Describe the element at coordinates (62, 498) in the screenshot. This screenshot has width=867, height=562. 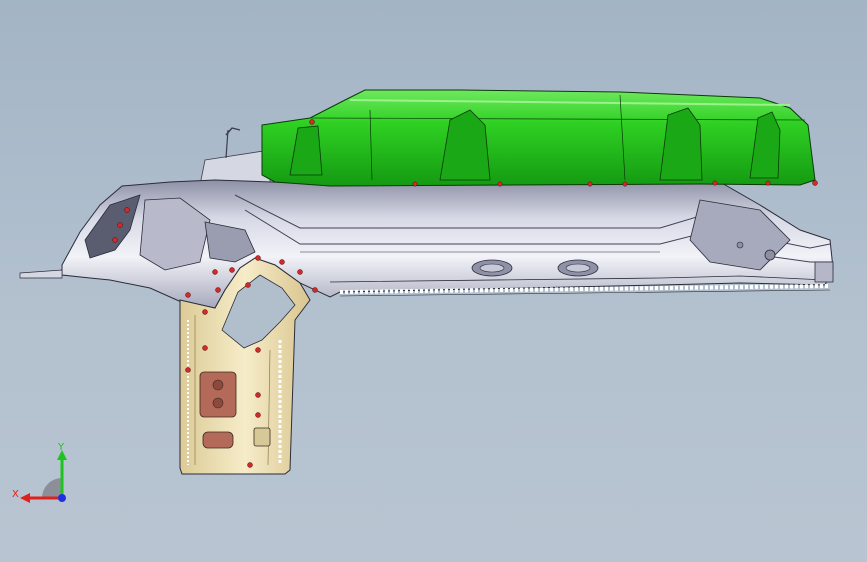
I see `z-axis-dot` at that location.